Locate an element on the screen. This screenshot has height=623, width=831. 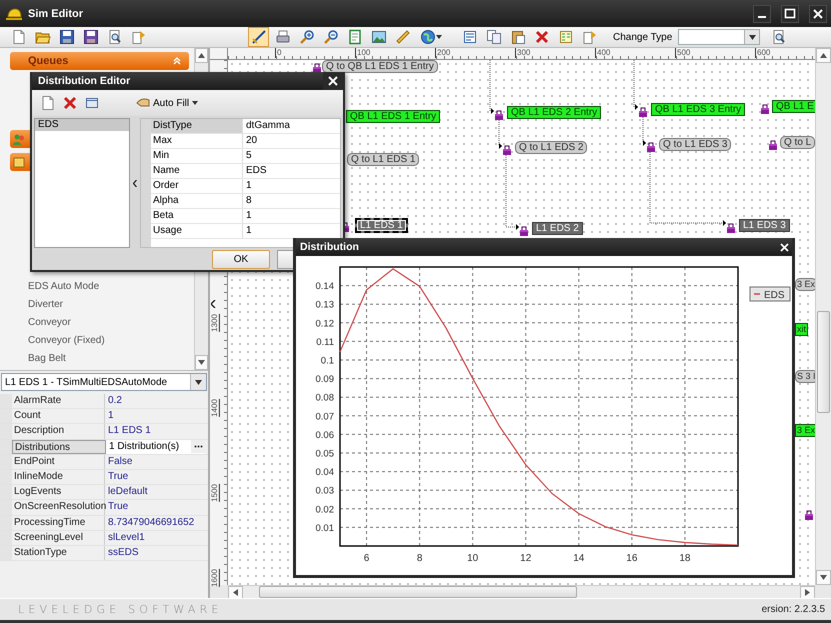
window-title: Distribution is located at coordinates (329, 247).